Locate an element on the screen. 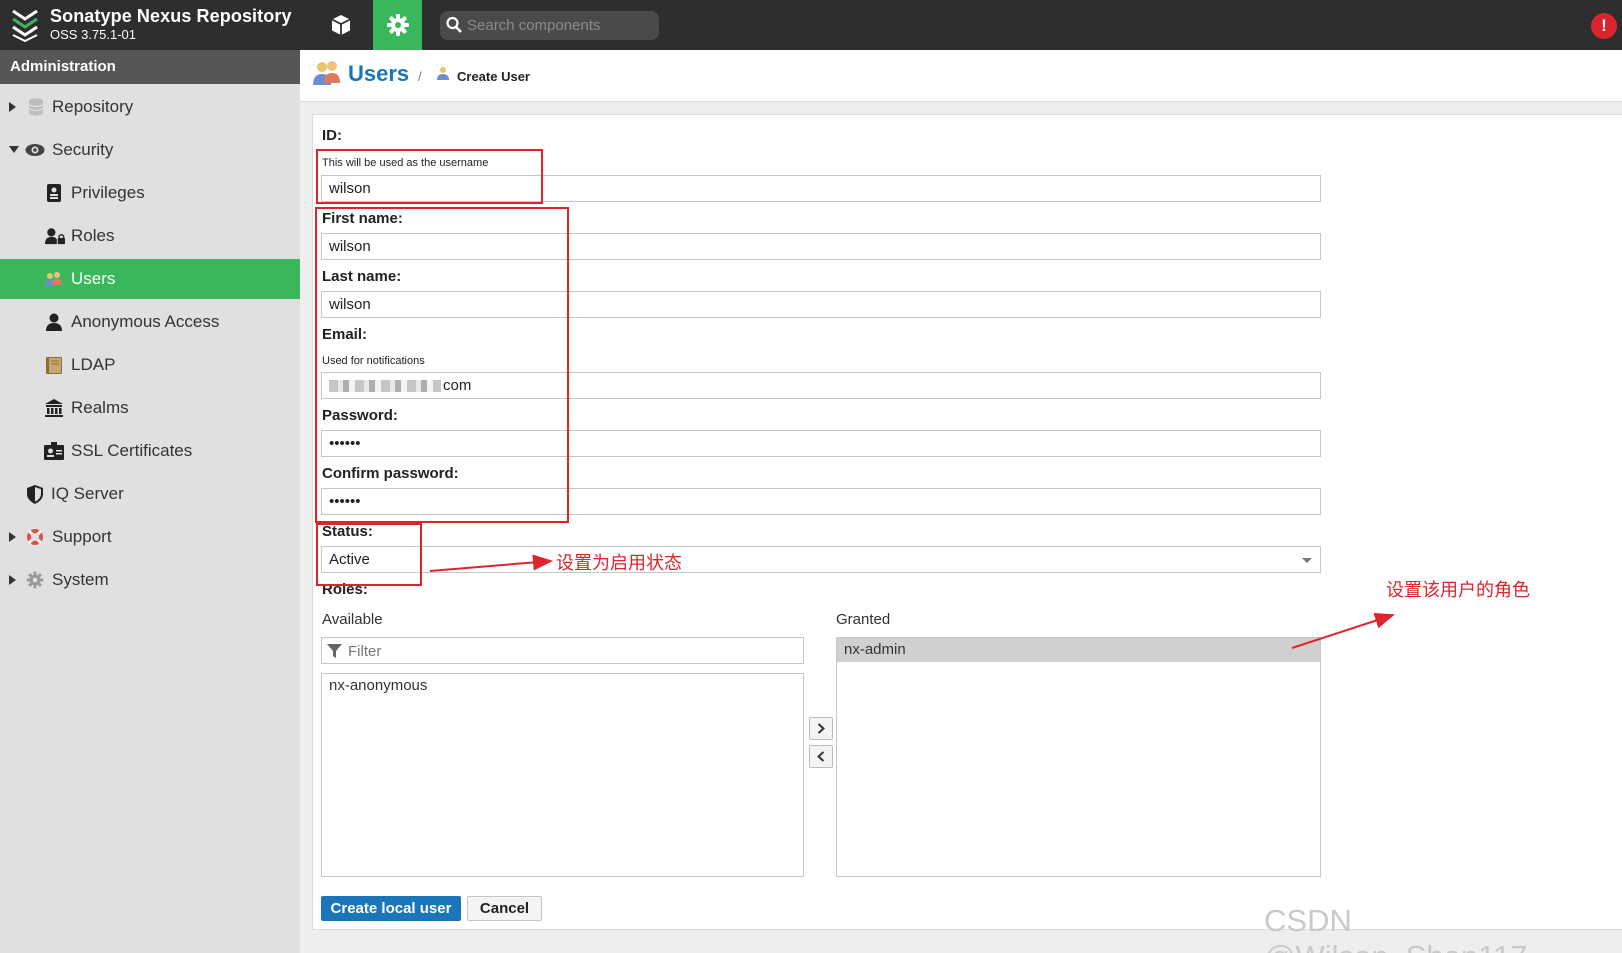 Image resolution: width=1622 pixels, height=953 pixels. granted-roles-label: Granted is located at coordinates (863, 619).